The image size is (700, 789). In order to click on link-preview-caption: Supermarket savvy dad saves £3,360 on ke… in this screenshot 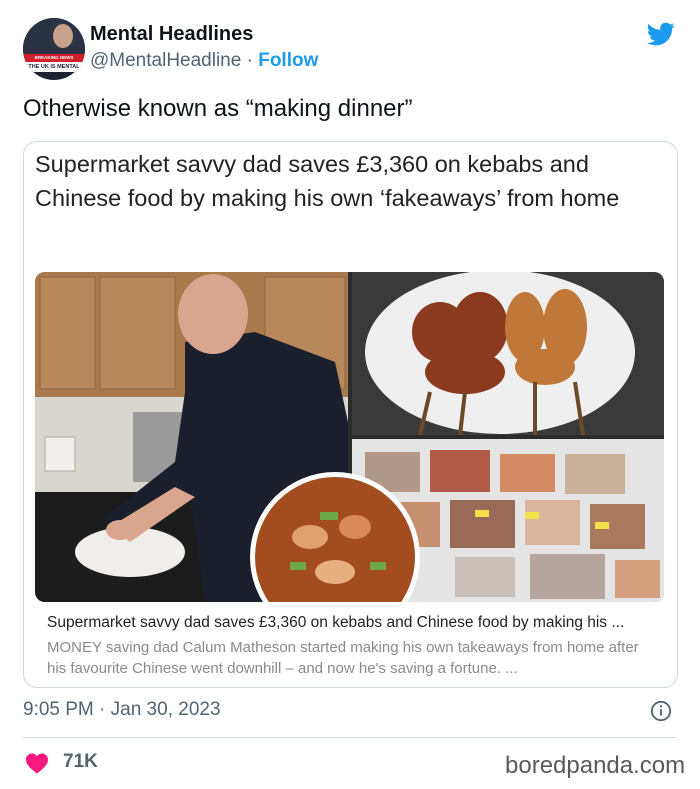, I will do `click(349, 643)`.